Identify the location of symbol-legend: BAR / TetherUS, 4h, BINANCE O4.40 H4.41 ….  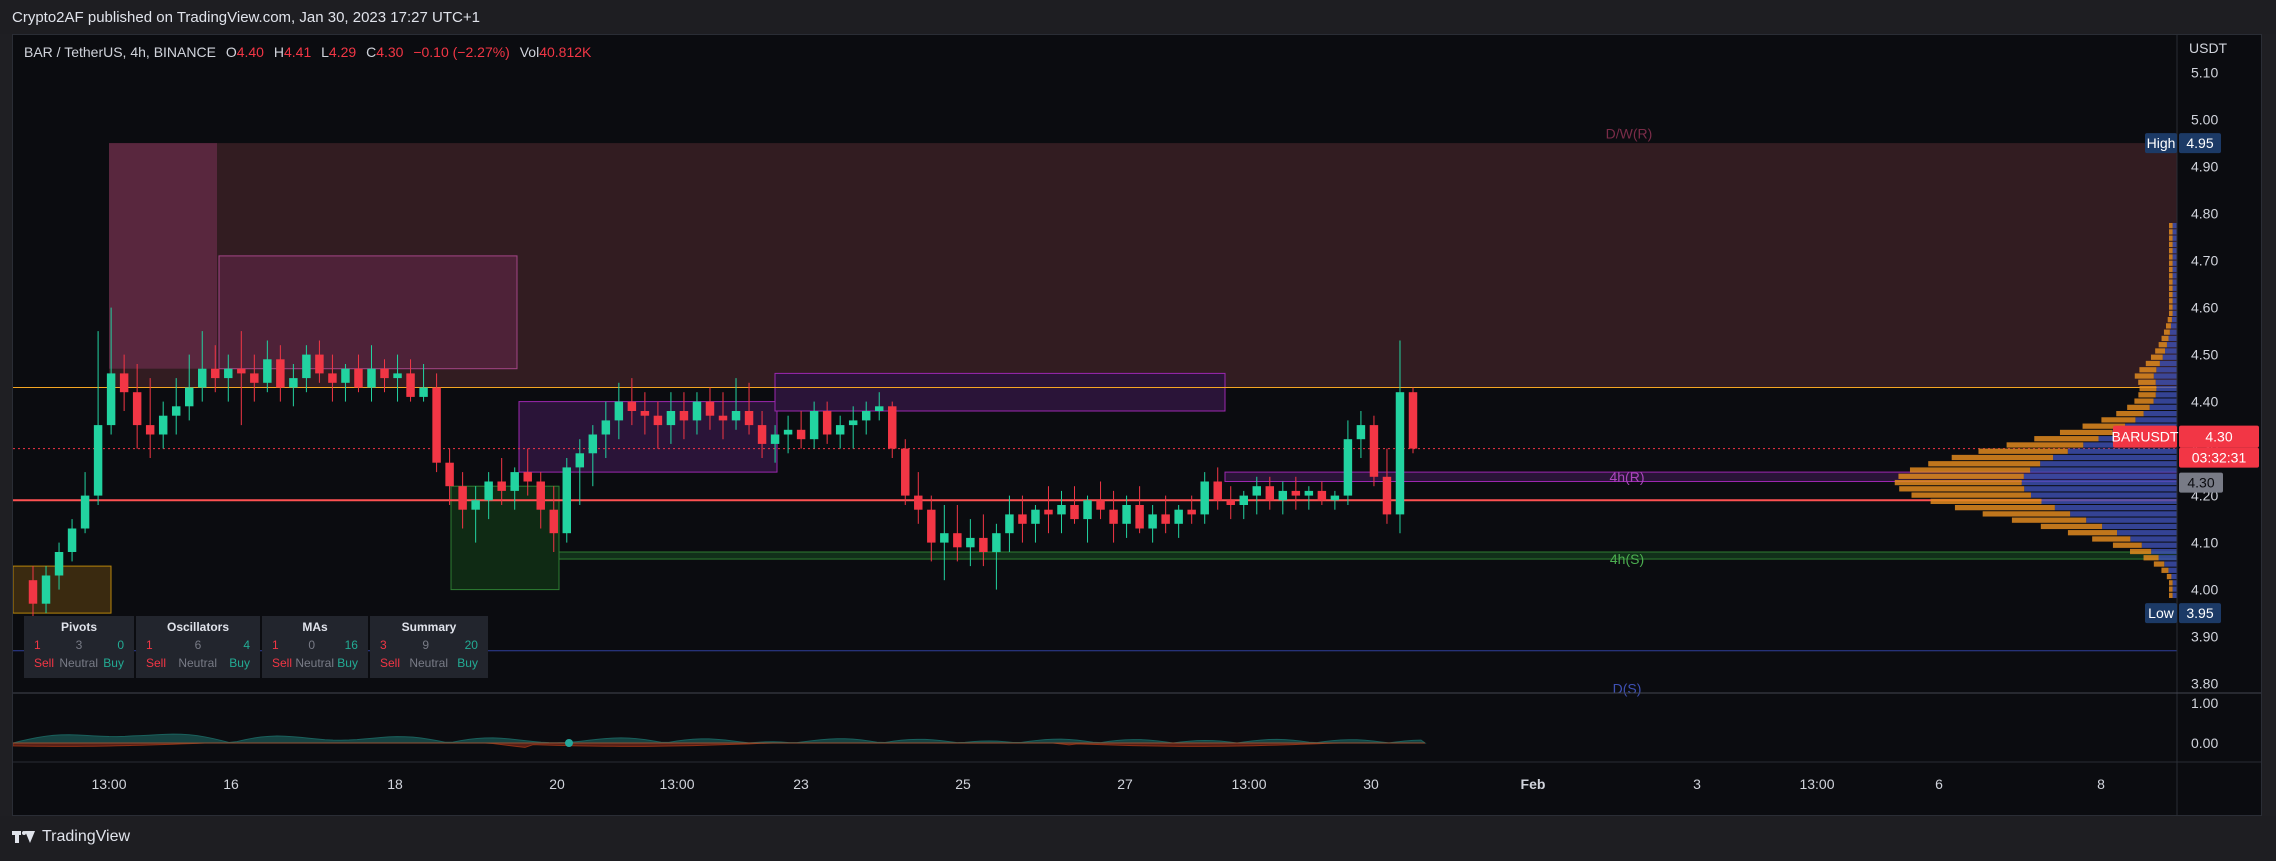
(307, 52).